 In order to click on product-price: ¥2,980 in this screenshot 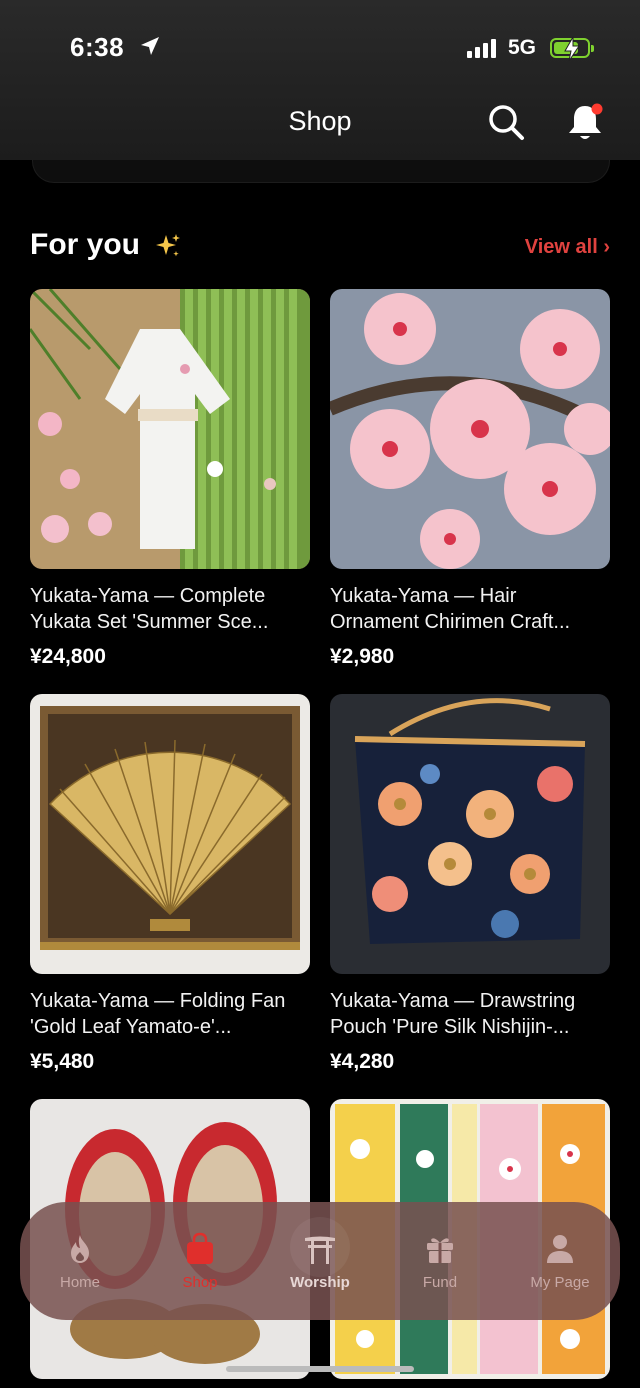, I will do `click(362, 656)`.